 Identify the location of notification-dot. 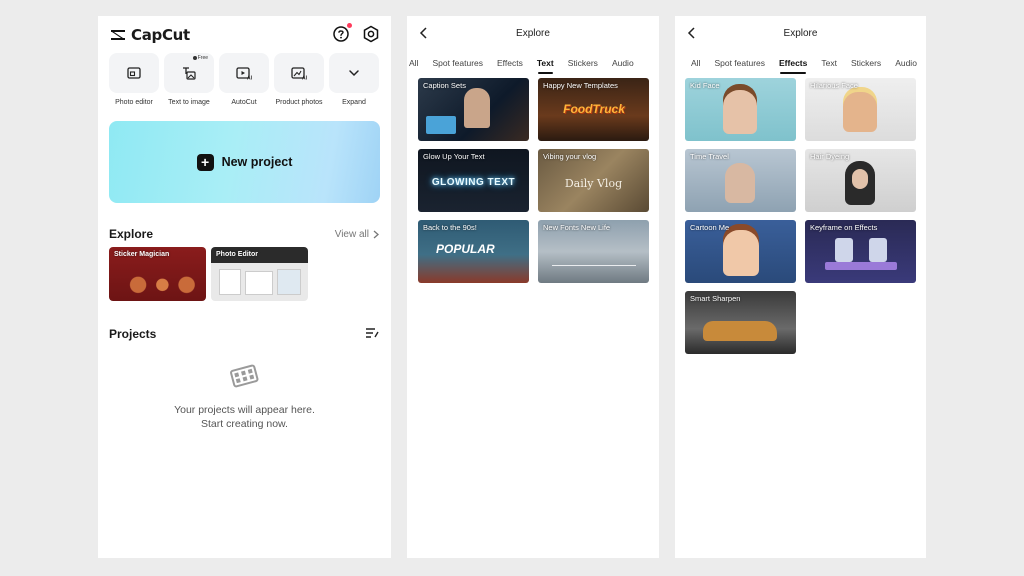
(349, 25).